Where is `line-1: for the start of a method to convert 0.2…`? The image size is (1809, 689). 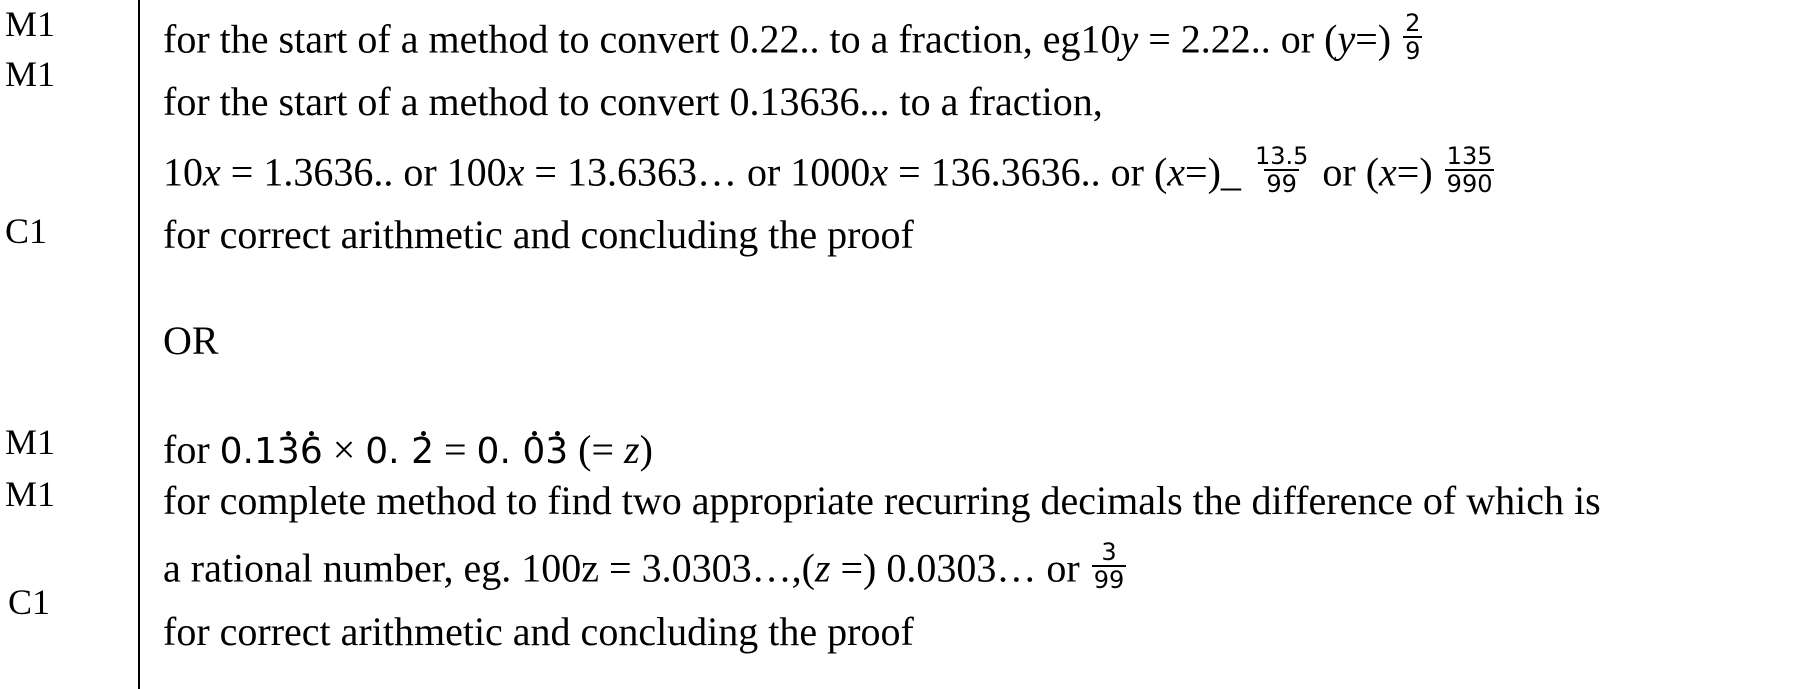
line-1: for the start of a method to convert 0.2… is located at coordinates (793, 40).